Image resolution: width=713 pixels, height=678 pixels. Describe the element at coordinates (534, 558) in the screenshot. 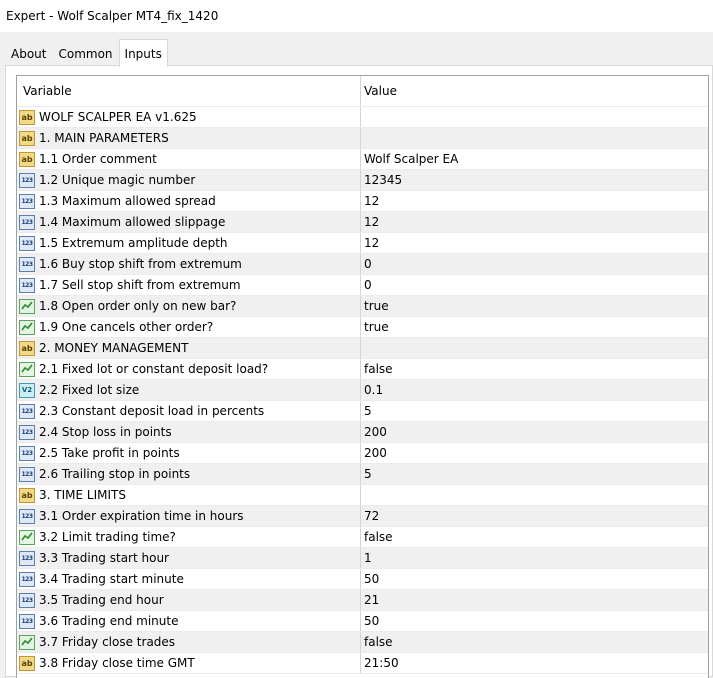

I see `value-cell: 1` at that location.